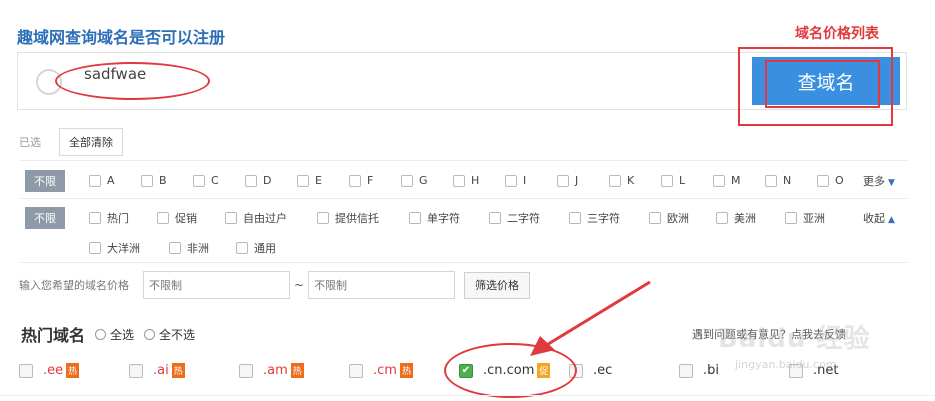 The image size is (935, 401). I want to click on divider, so click(467, 398).